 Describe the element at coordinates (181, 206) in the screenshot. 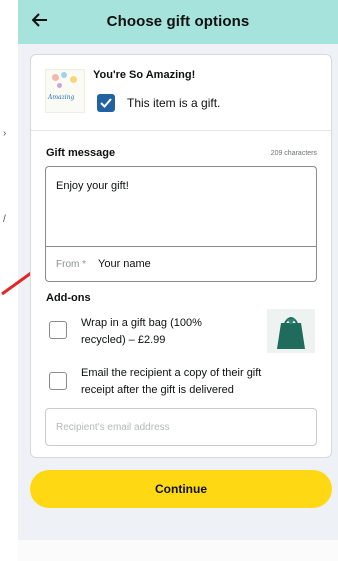

I see `gift-message-textarea: Enjoy your gift!` at that location.